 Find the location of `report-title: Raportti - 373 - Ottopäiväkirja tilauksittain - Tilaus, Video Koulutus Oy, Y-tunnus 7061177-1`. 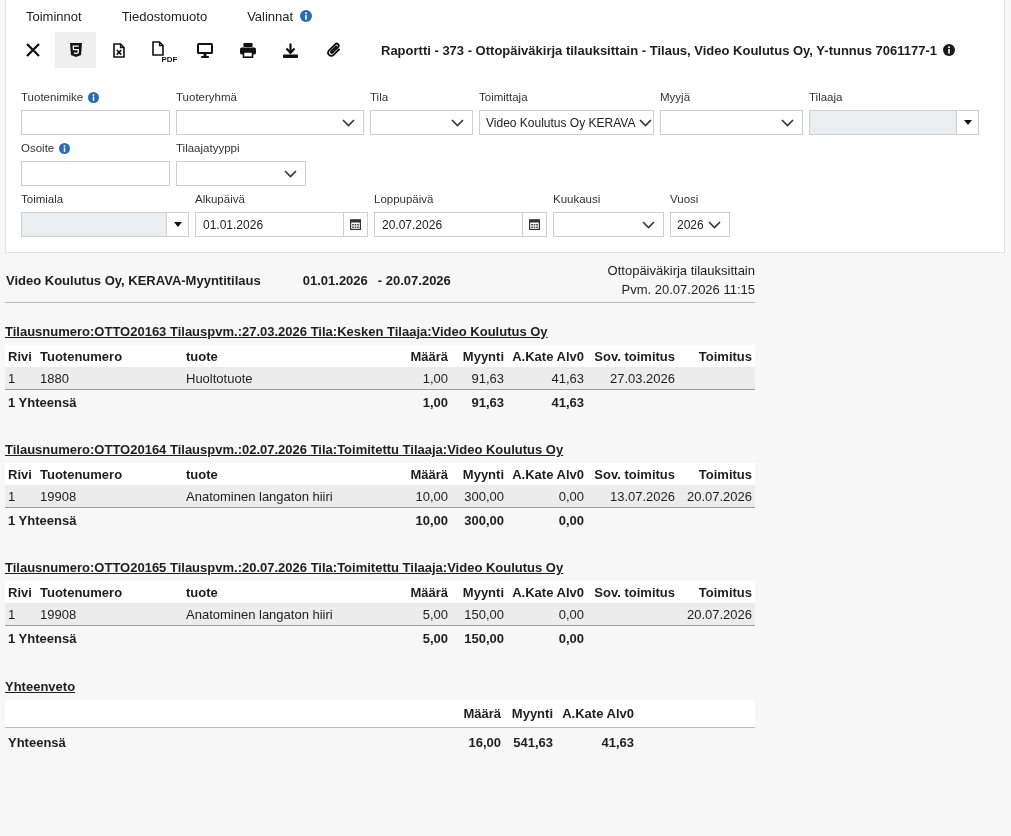

report-title: Raportti - 373 - Ottopäiväkirja tilauksittain - Tilaus, Video Koulutus Oy, Y-tunnus 7061177-1 is located at coordinates (659, 50).